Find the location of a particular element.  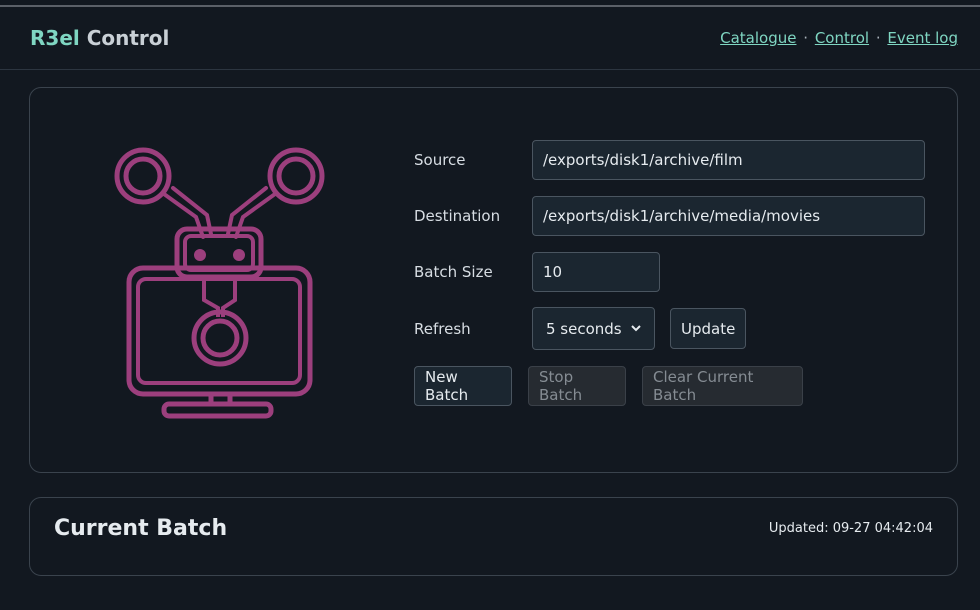

stop-batch-button: Stop Batch is located at coordinates (577, 386).